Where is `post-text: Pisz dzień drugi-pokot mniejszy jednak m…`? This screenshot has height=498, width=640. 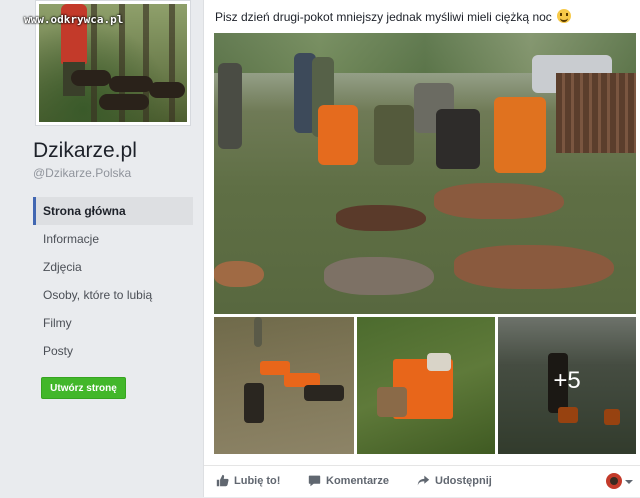
post-text: Pisz dzień drugi-pokot mniejszy jednak m… is located at coordinates (393, 16).